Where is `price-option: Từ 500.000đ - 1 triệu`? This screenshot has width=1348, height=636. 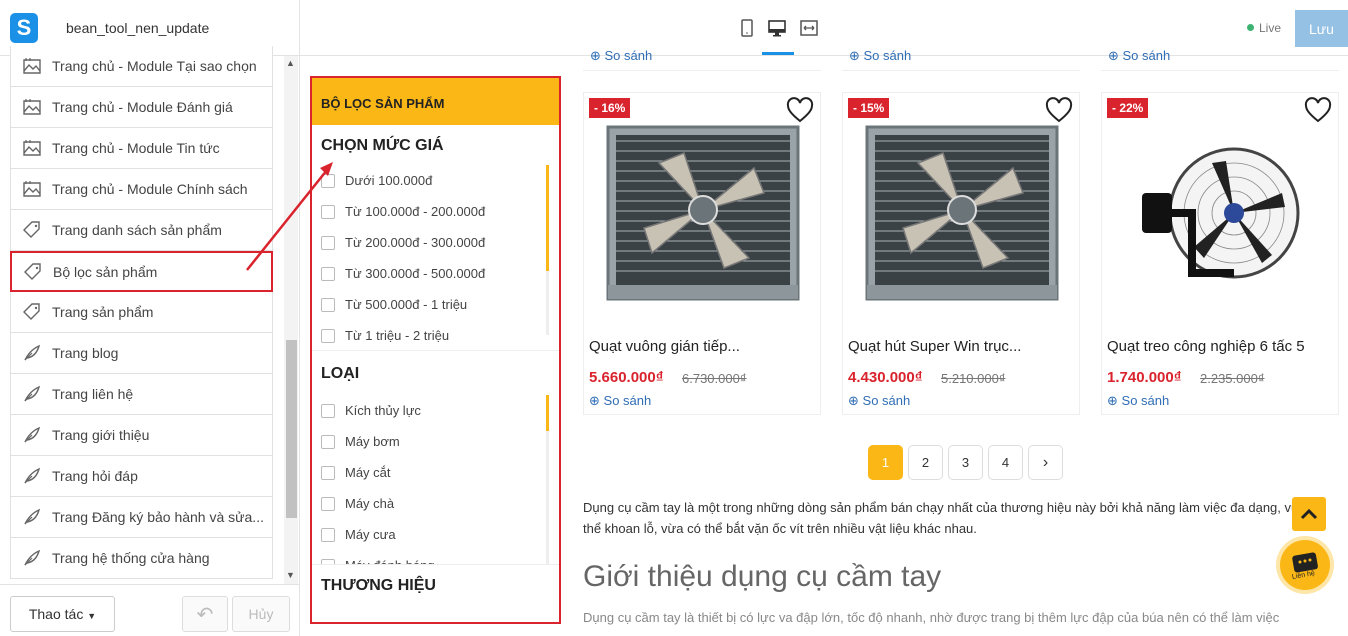 price-option: Từ 500.000đ - 1 triệu is located at coordinates (435, 304).